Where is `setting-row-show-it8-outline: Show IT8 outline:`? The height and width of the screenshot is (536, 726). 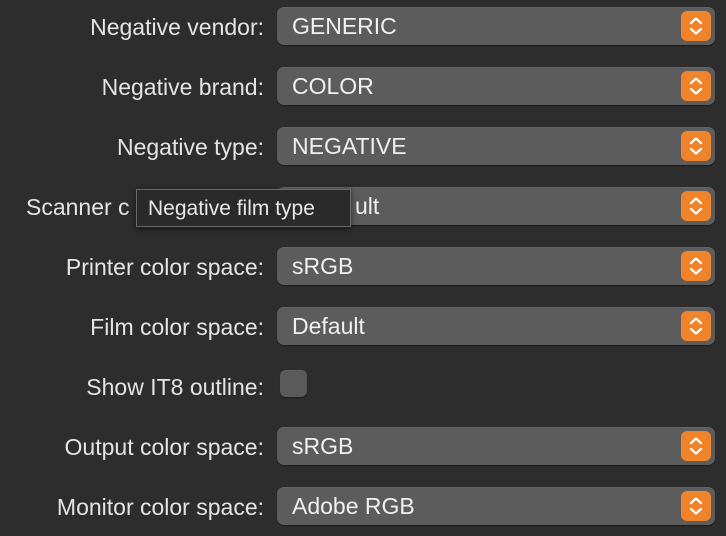
setting-row-show-it8-outline: Show IT8 outline: is located at coordinates (363, 387).